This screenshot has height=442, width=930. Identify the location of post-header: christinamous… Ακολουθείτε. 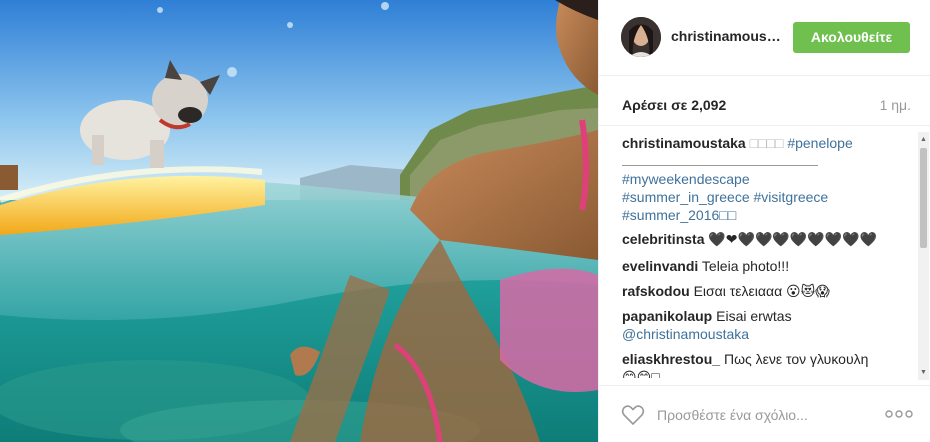
(764, 38).